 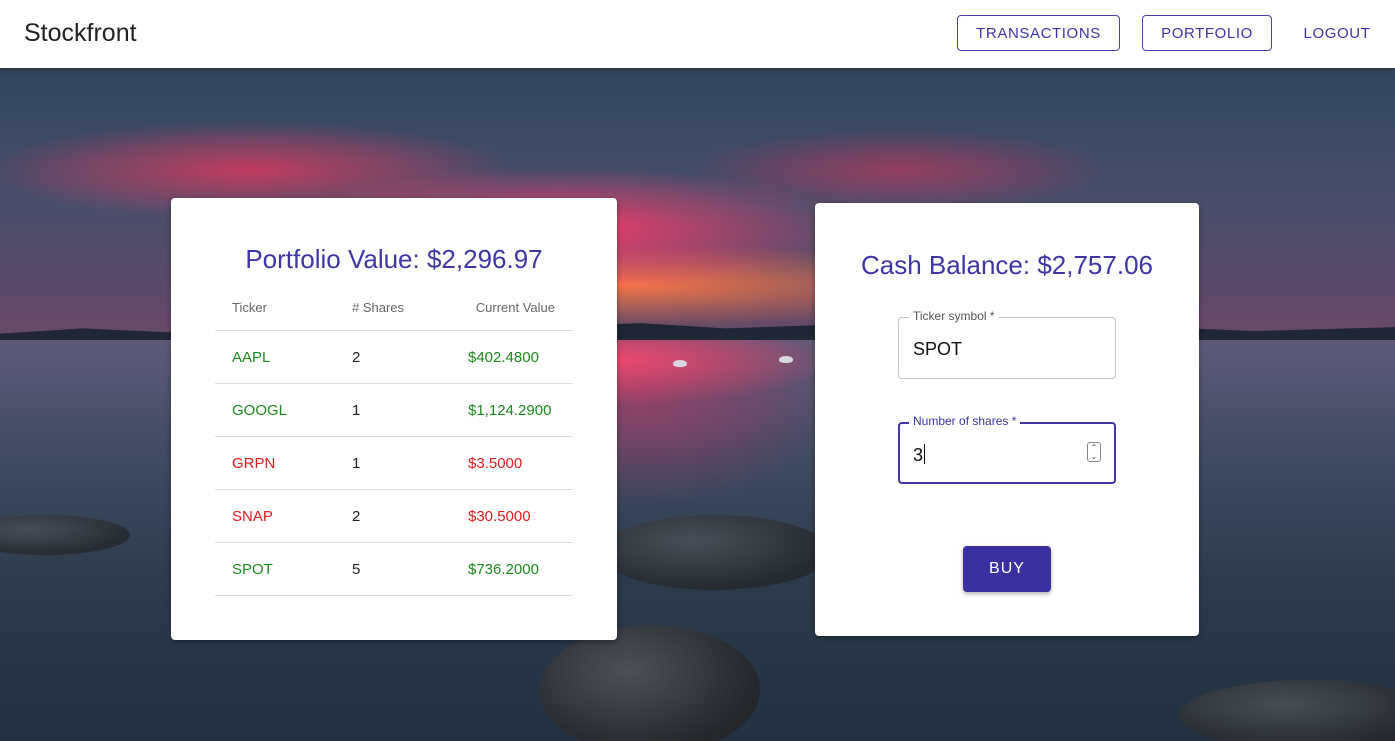 I want to click on shares-column-header: # Shares, so click(x=378, y=307).